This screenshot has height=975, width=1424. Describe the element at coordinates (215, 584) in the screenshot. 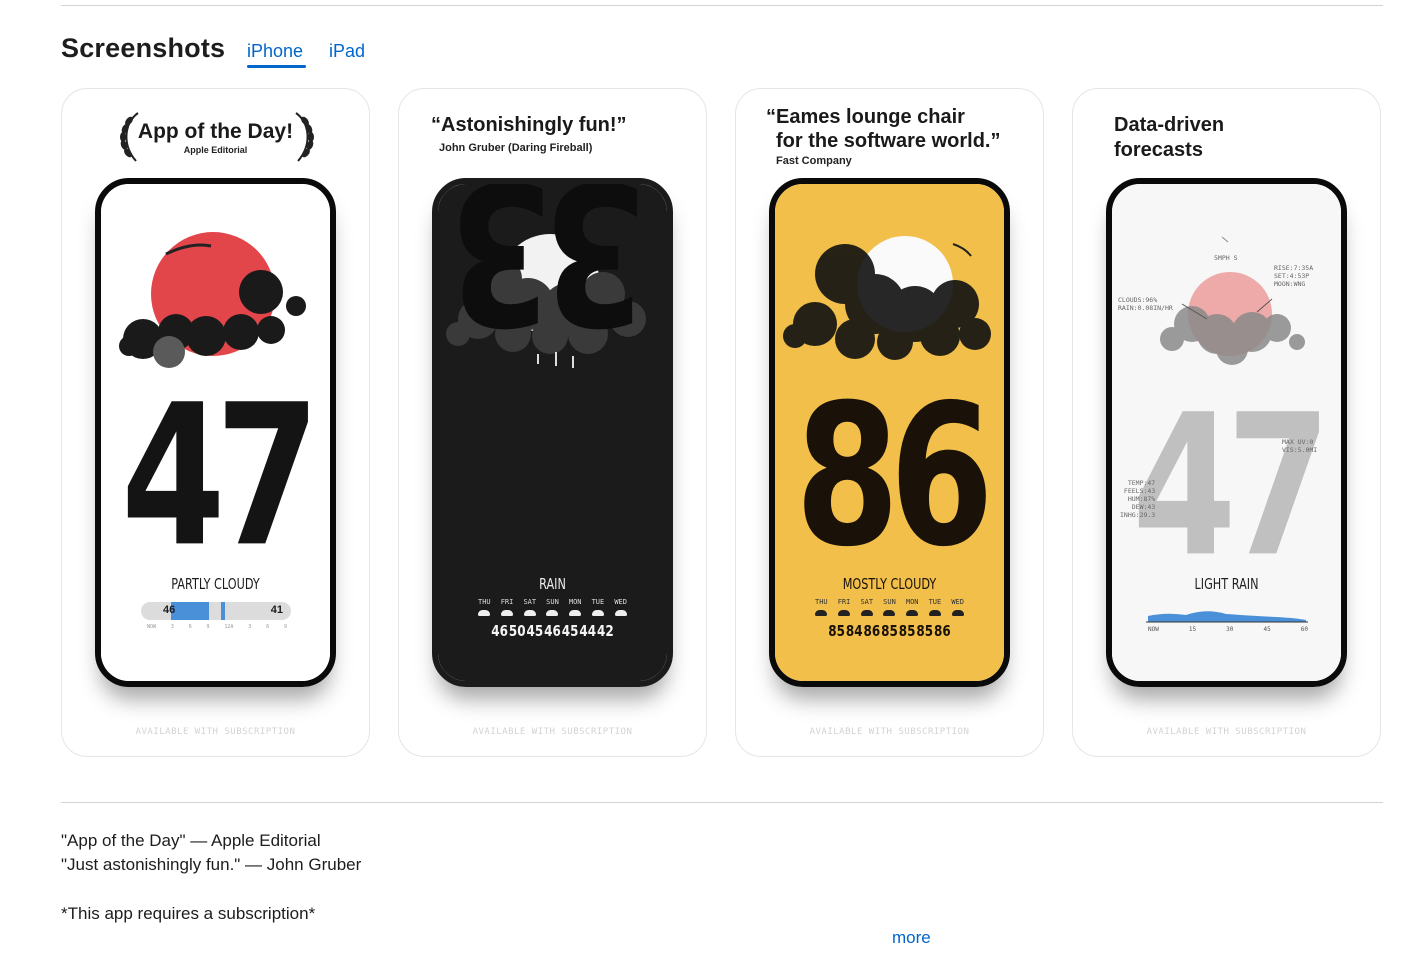

I see `card-1-condition: PARTLY CLOUDY` at that location.